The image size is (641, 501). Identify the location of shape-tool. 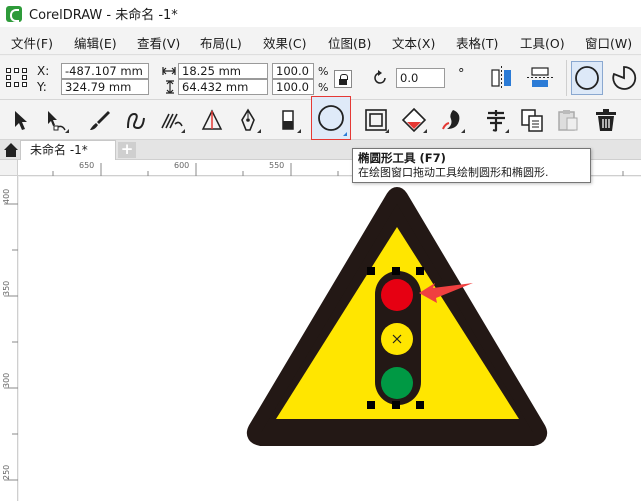
(56, 120).